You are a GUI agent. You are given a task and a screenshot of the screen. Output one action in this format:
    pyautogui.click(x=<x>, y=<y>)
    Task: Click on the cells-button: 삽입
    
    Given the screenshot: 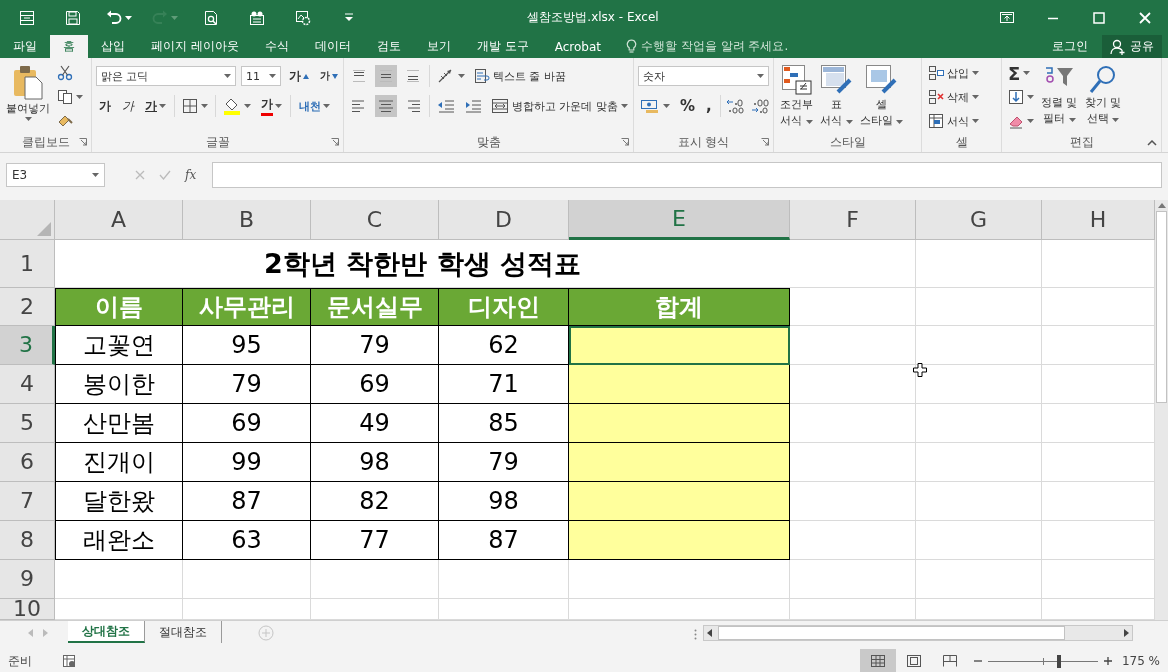 What is the action you would take?
    pyautogui.click(x=953, y=73)
    